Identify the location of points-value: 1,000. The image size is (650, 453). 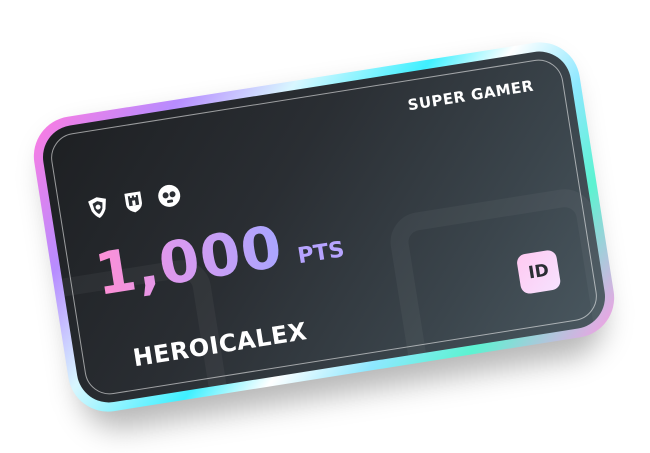
(189, 260).